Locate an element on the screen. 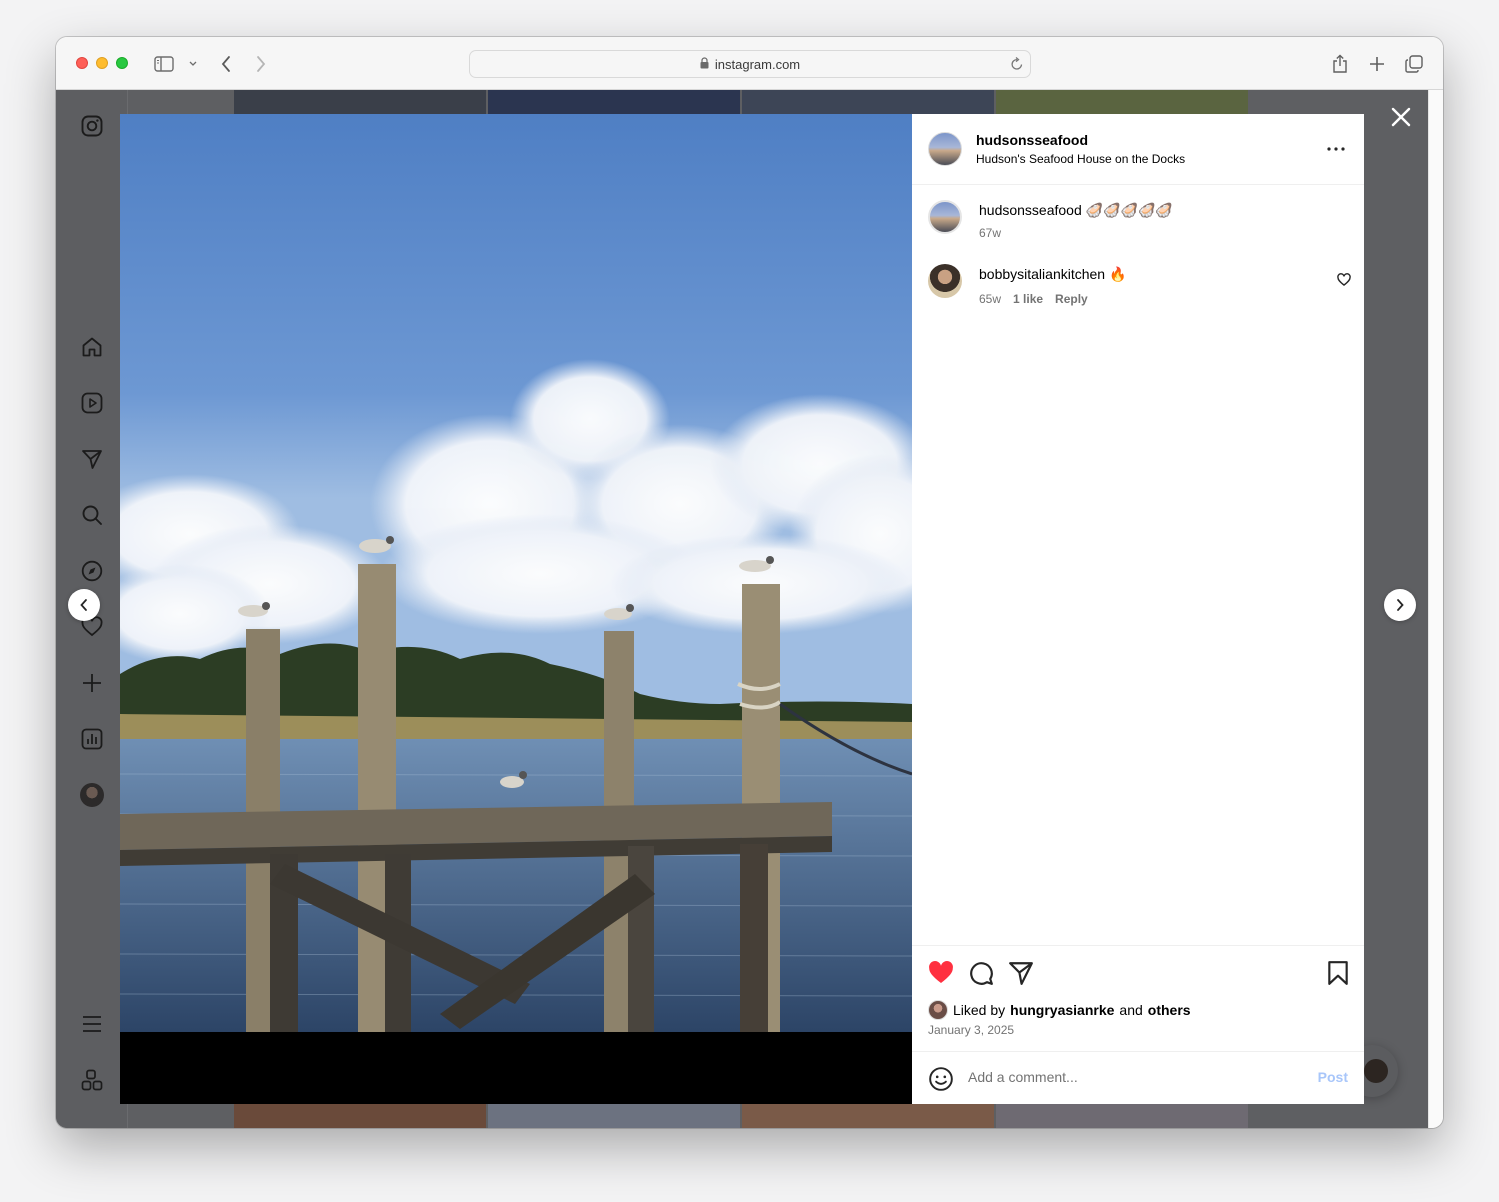 The image size is (1499, 1202). caption-username: hudsonsseafood is located at coordinates (1030, 210).